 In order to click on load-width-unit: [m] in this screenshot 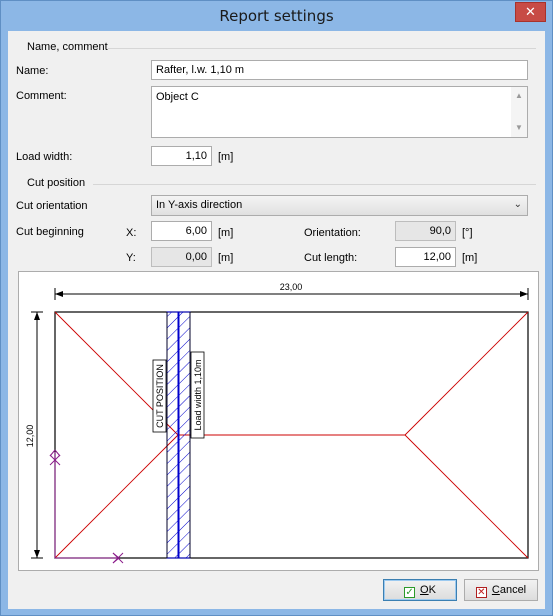, I will do `click(226, 157)`.